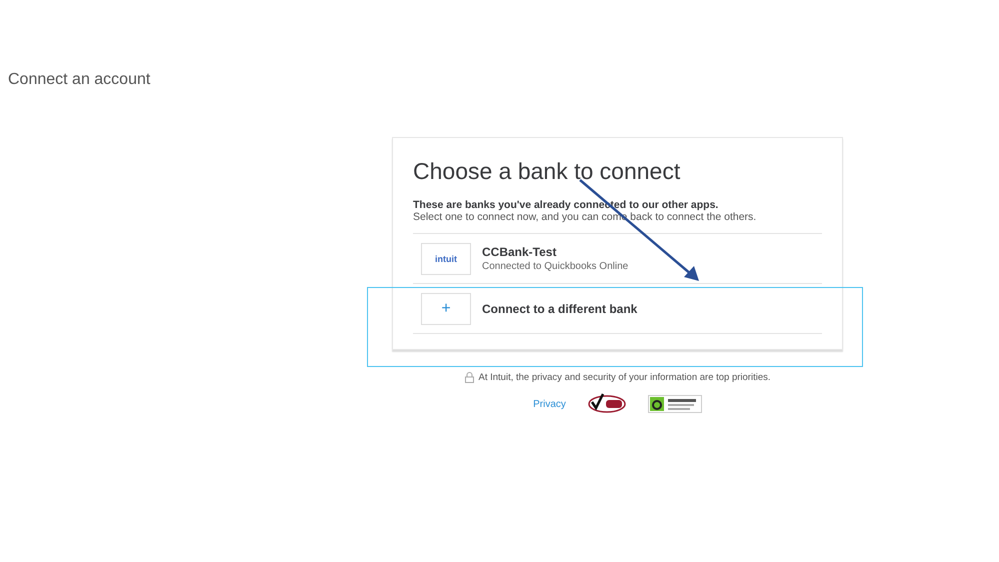  Describe the element at coordinates (446, 258) in the screenshot. I see `bank-logo: intuit` at that location.